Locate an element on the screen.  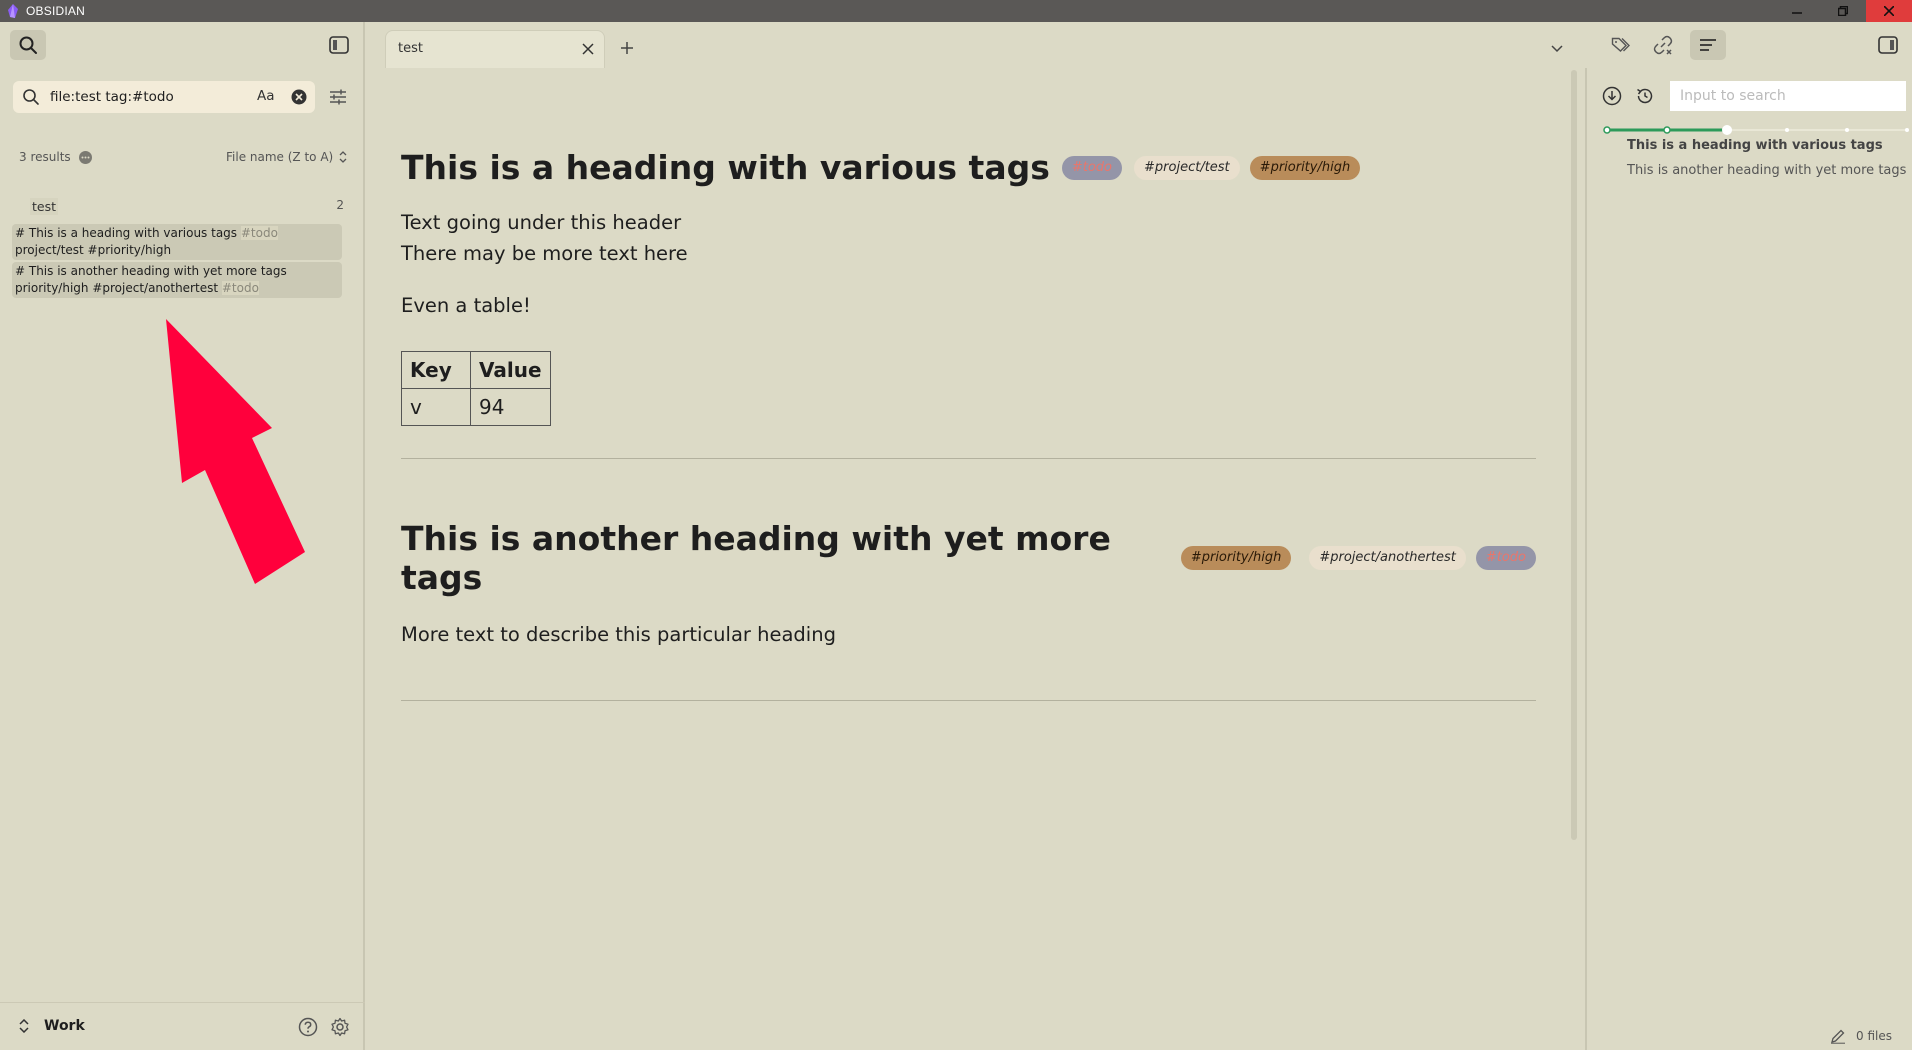
status-bar: 0 files is located at coordinates (1861, 1036).